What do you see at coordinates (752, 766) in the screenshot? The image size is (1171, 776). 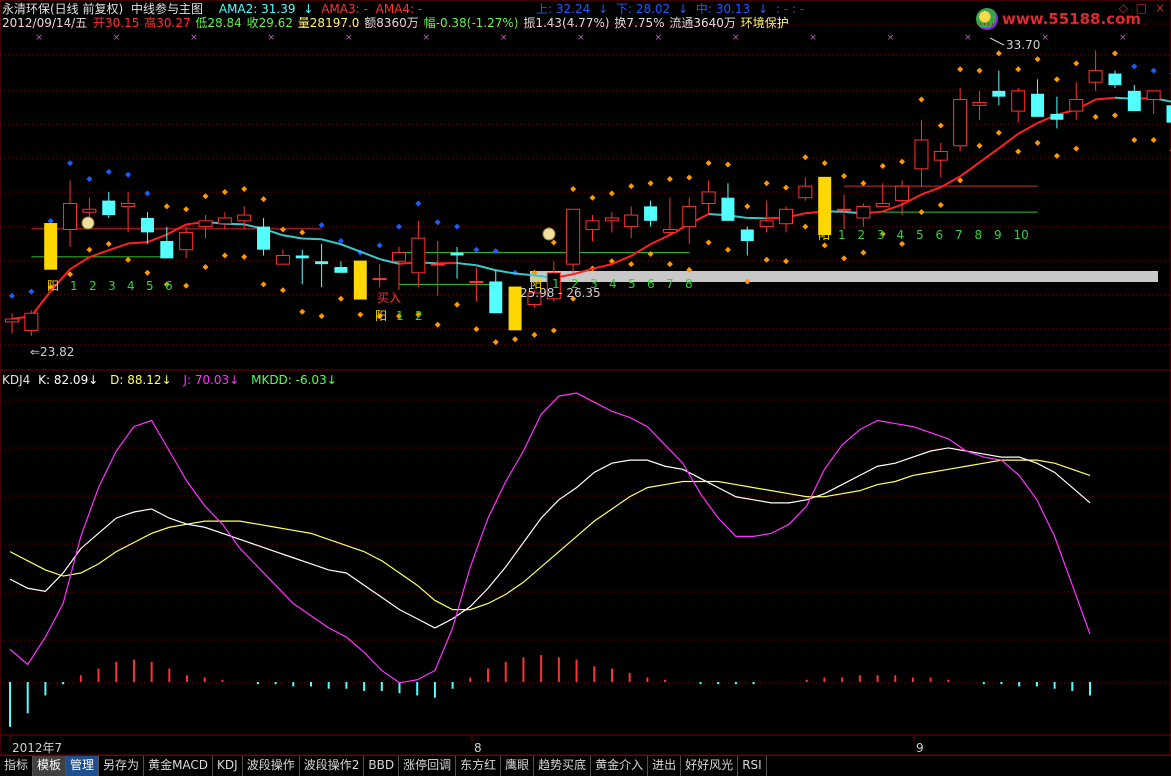 I see `tab-rsi: RSI` at bounding box center [752, 766].